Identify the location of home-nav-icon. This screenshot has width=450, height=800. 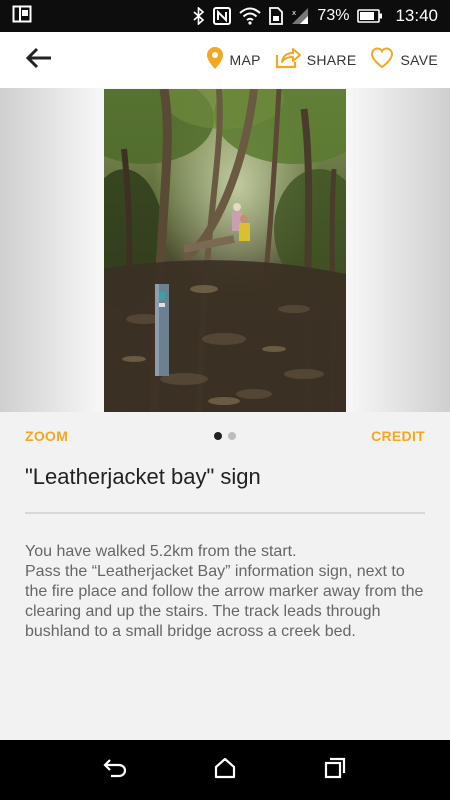
(225, 770).